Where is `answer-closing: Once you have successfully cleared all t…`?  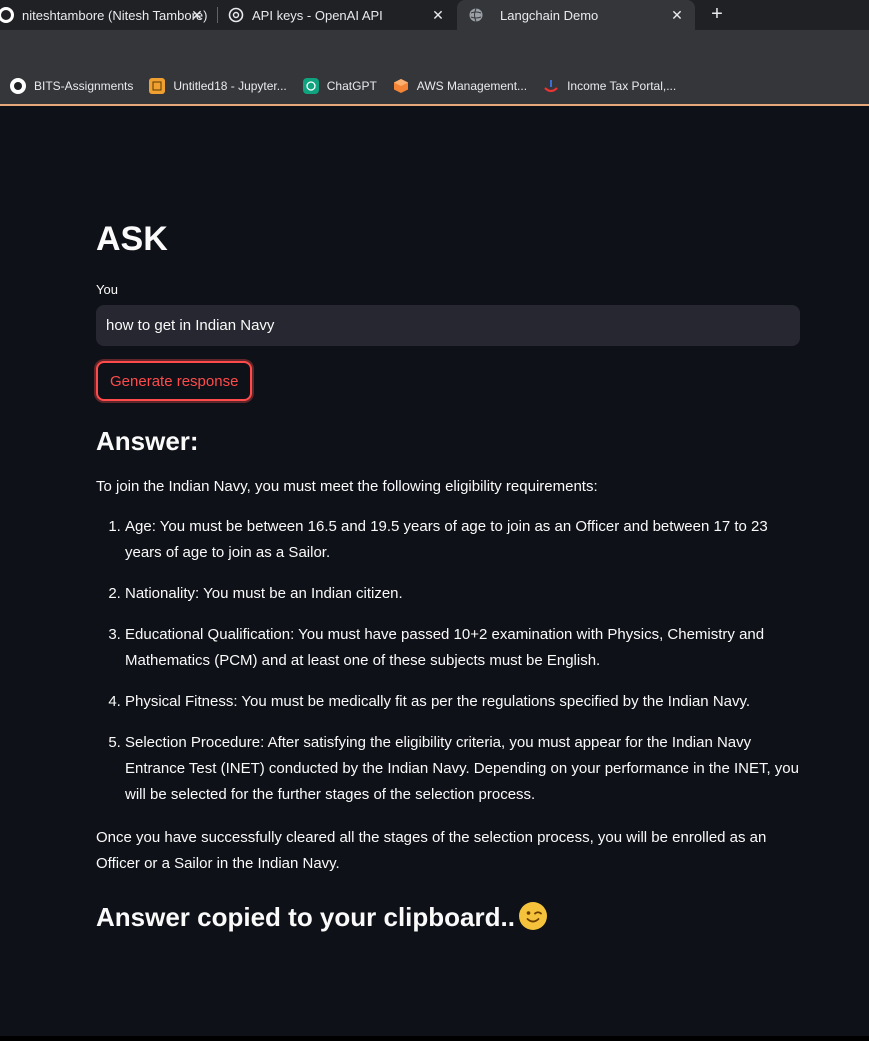
answer-closing: Once you have successfully cleared all t… is located at coordinates (431, 850).